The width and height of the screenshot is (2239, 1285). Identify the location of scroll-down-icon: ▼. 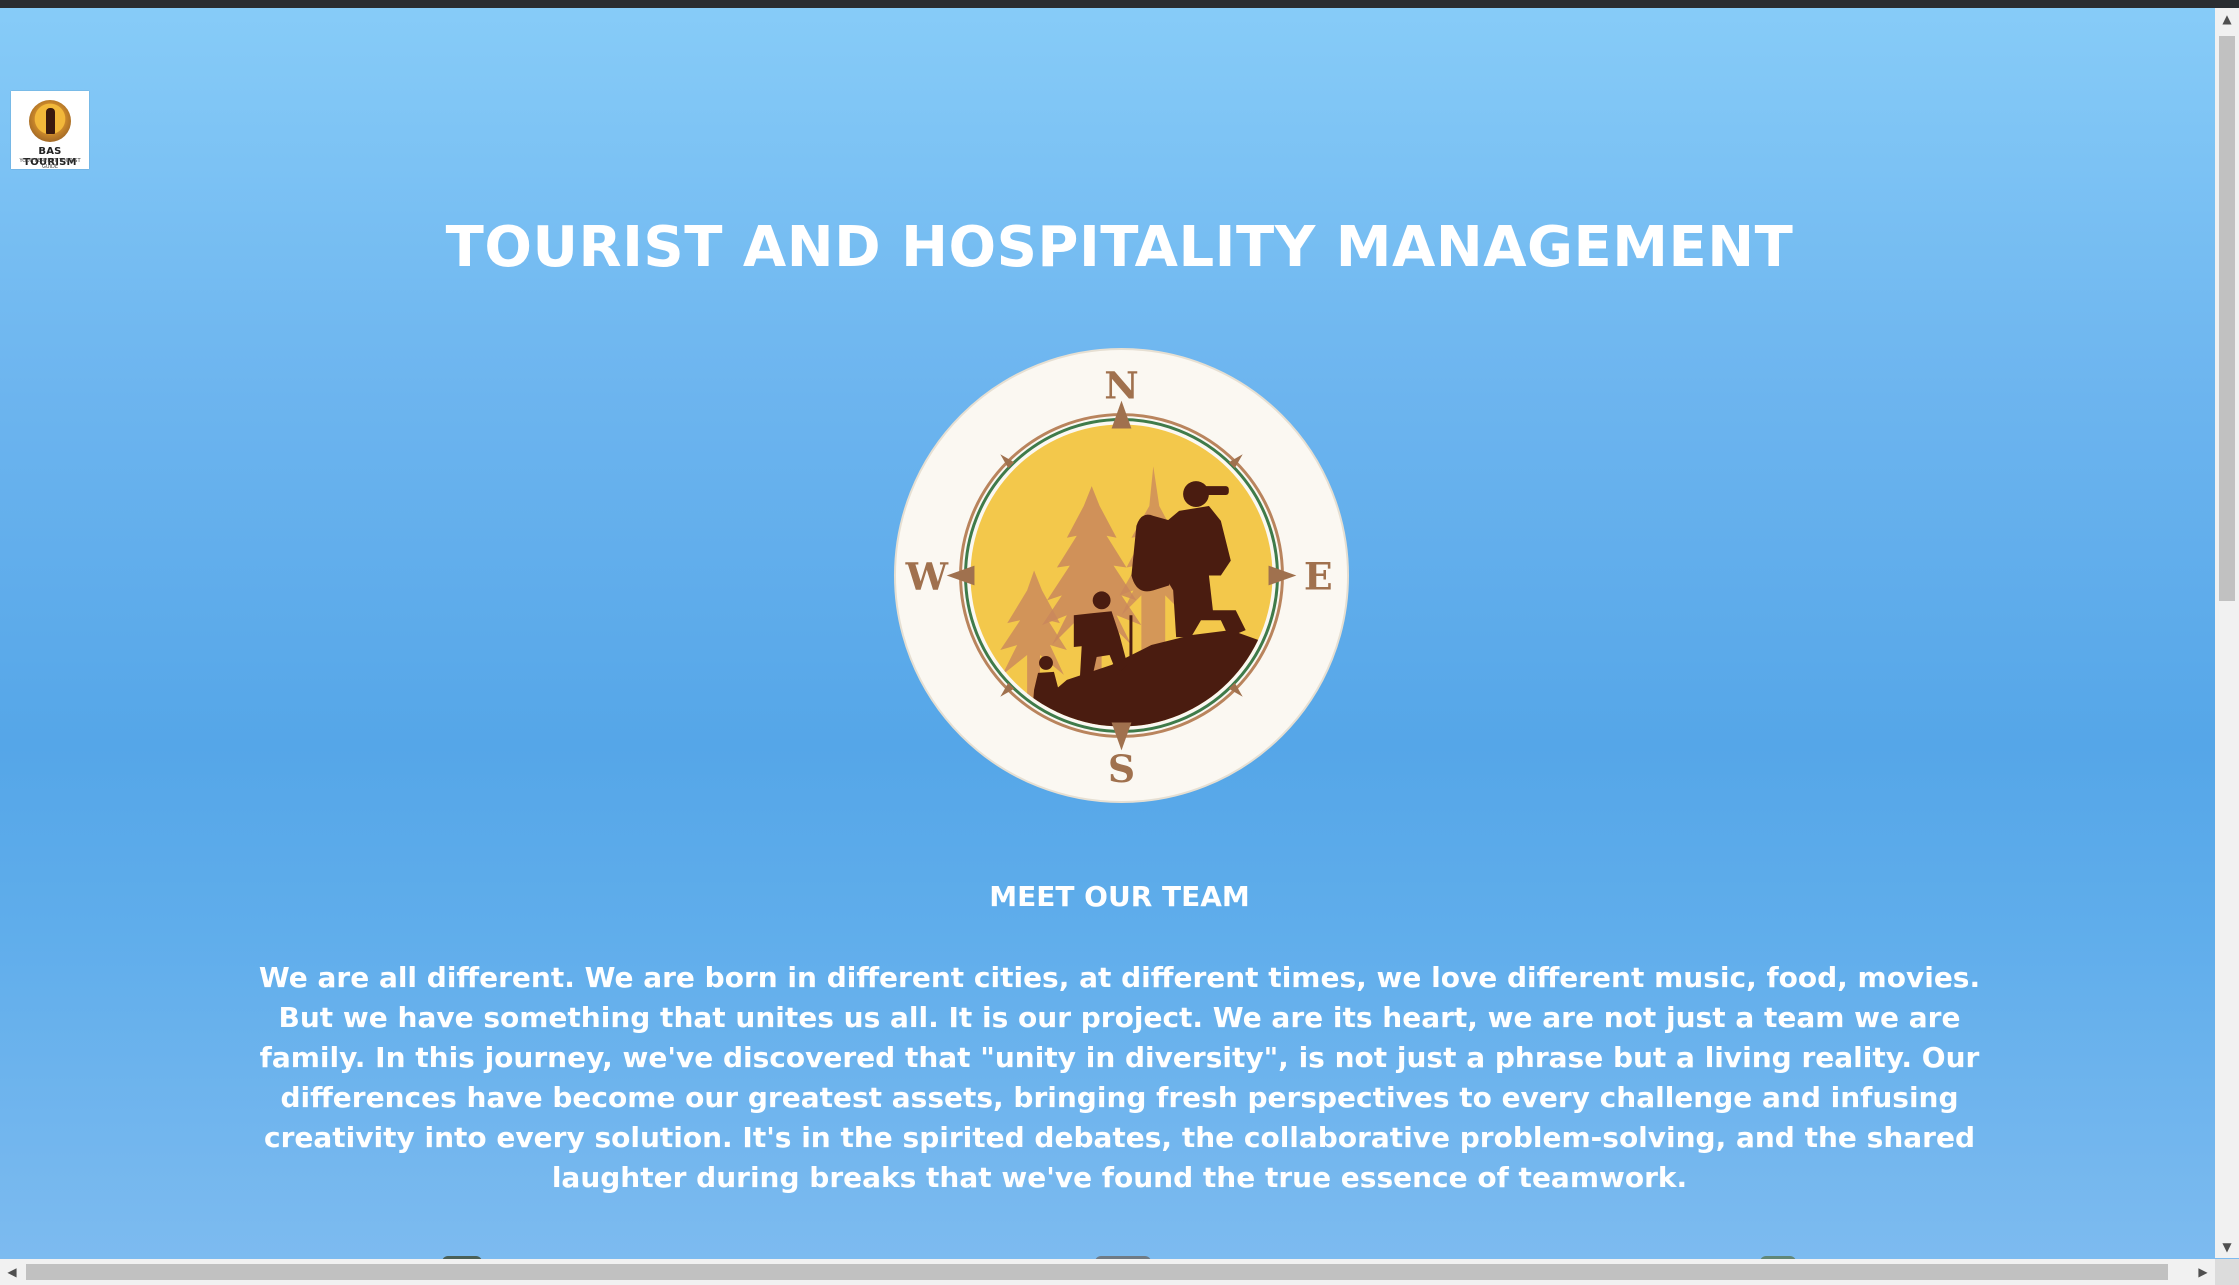
(2227, 1247).